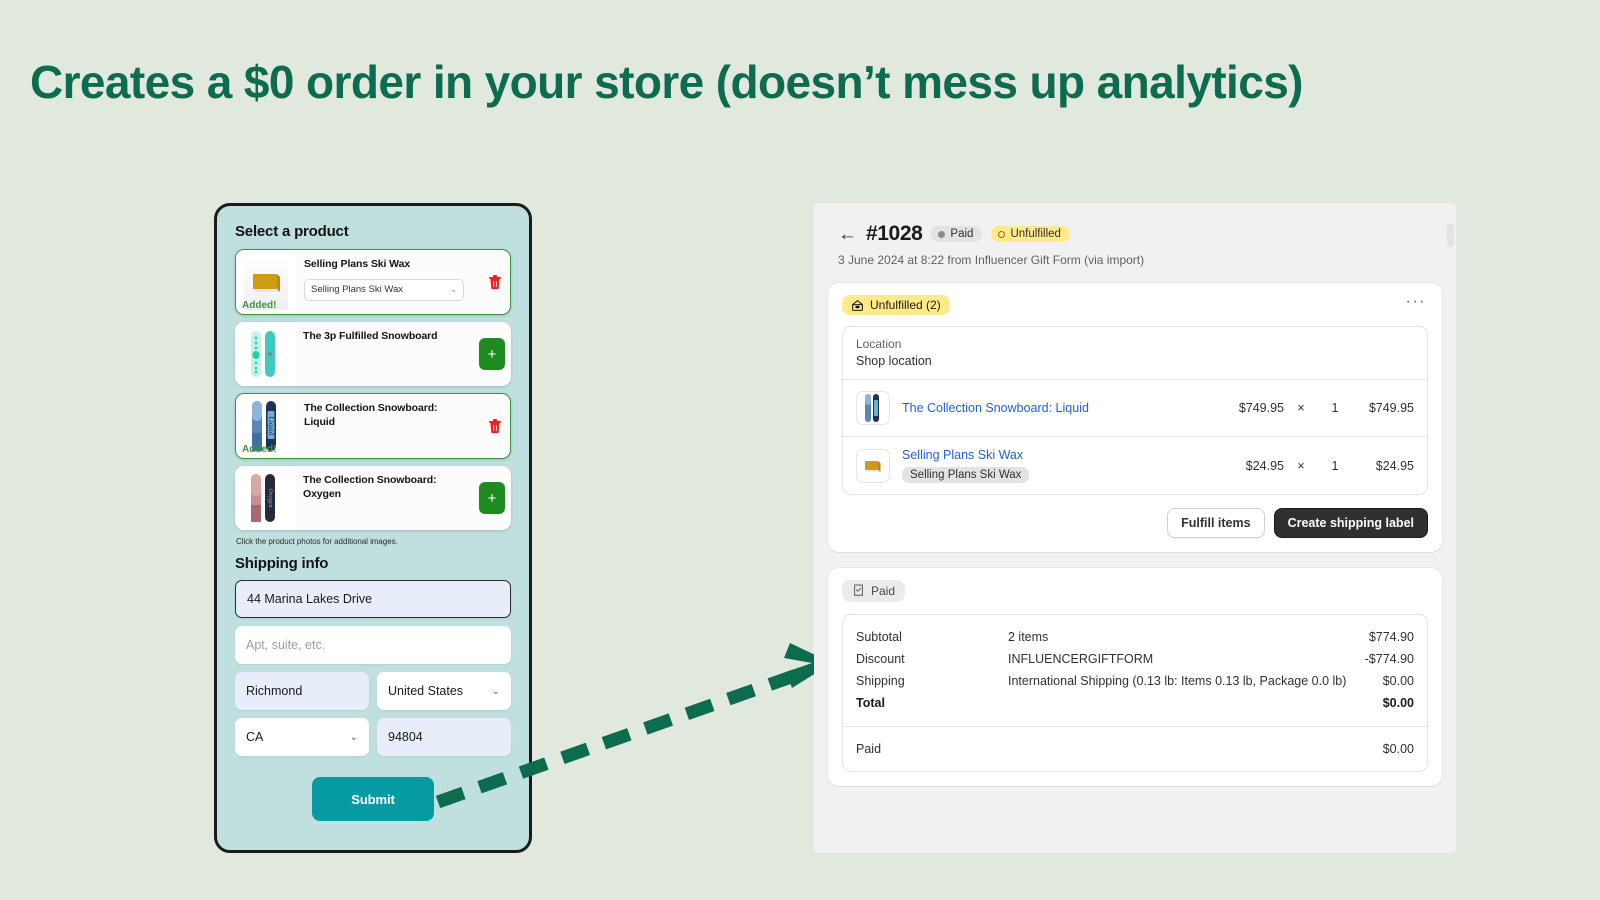  What do you see at coordinates (894, 361) in the screenshot?
I see `location-value: Shop location` at bounding box center [894, 361].